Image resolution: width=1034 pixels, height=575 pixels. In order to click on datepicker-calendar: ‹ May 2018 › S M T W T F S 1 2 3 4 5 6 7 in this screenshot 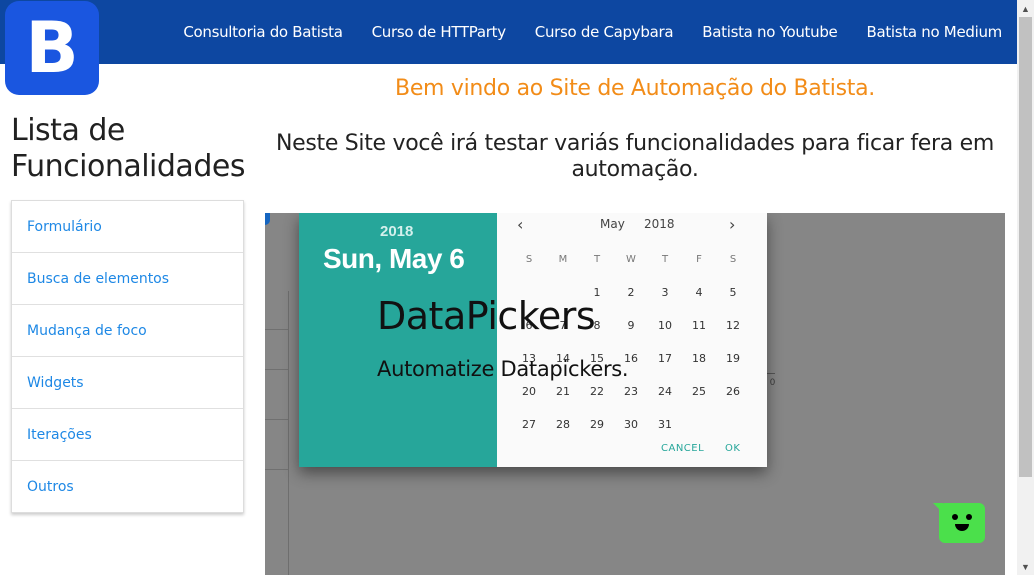, I will do `click(632, 340)`.